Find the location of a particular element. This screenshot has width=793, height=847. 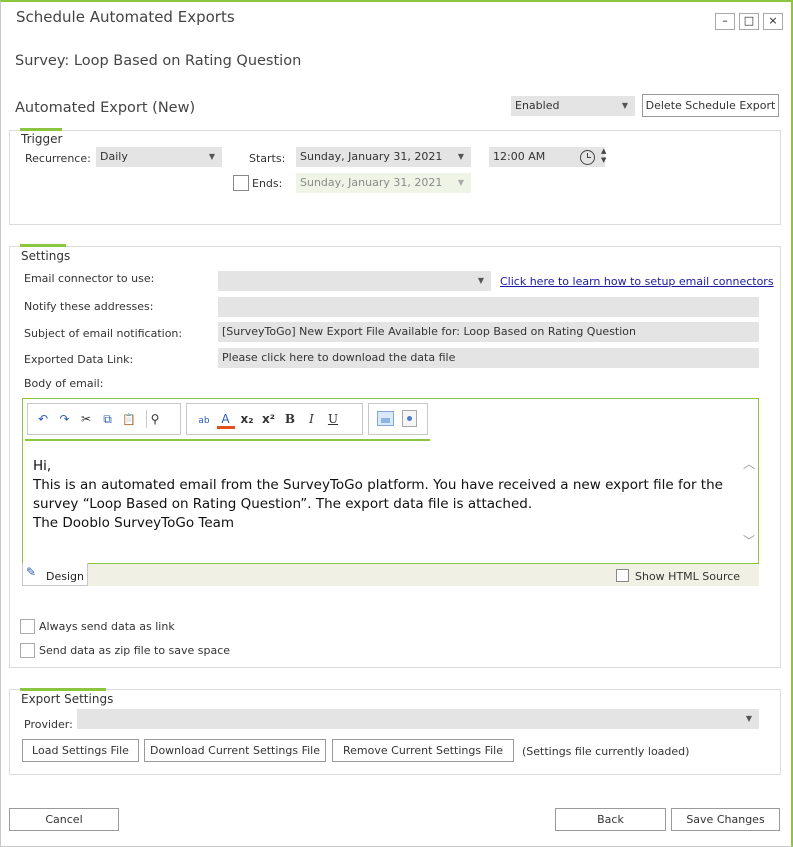

notify-label: Notify these addresses: is located at coordinates (89, 306).